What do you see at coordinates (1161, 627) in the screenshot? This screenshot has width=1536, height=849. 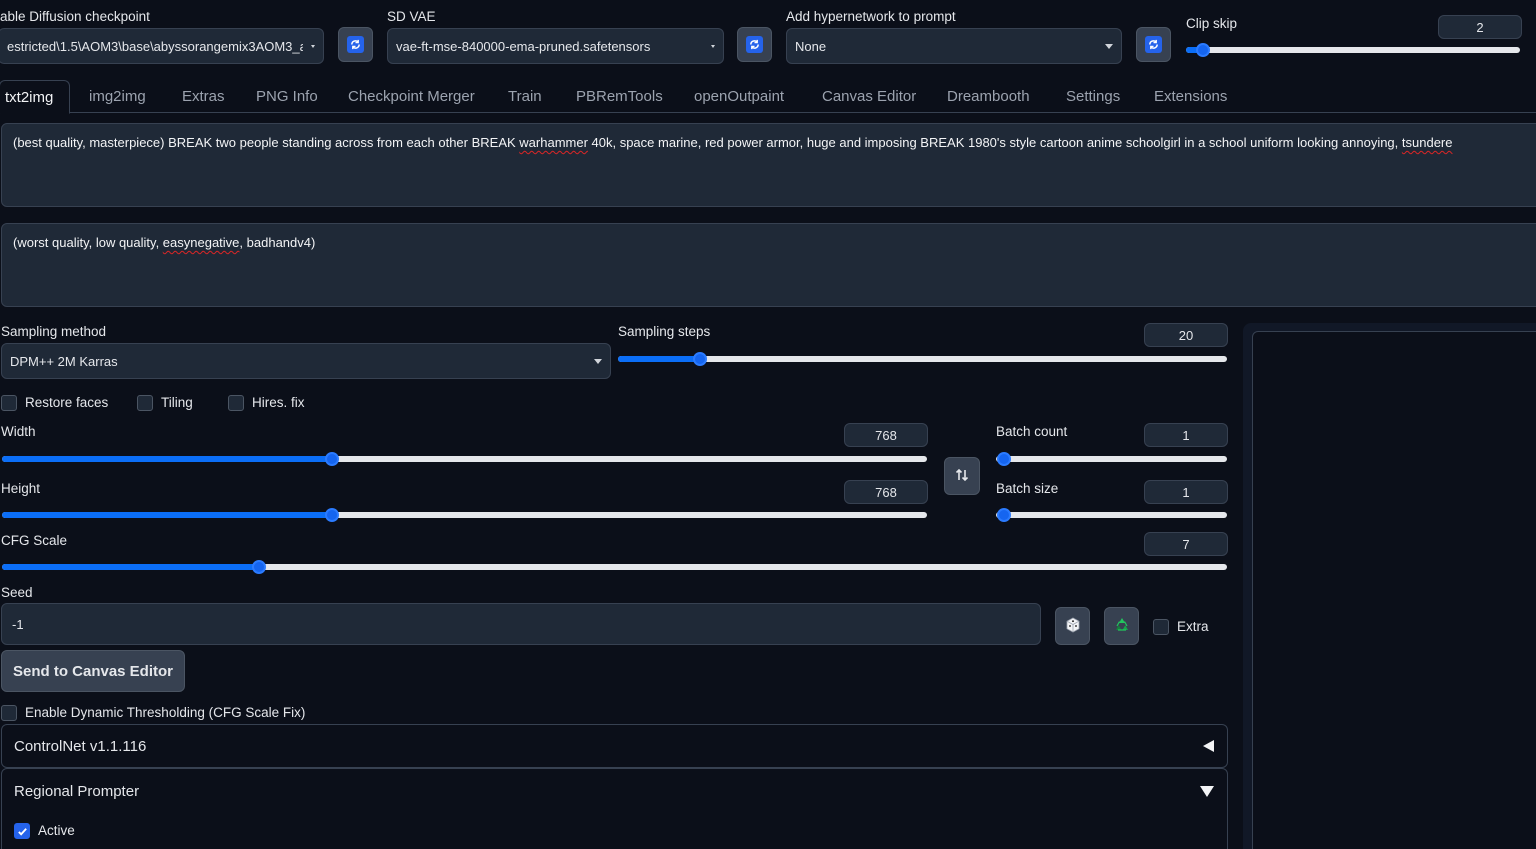 I see `extra-seed-checkbox` at bounding box center [1161, 627].